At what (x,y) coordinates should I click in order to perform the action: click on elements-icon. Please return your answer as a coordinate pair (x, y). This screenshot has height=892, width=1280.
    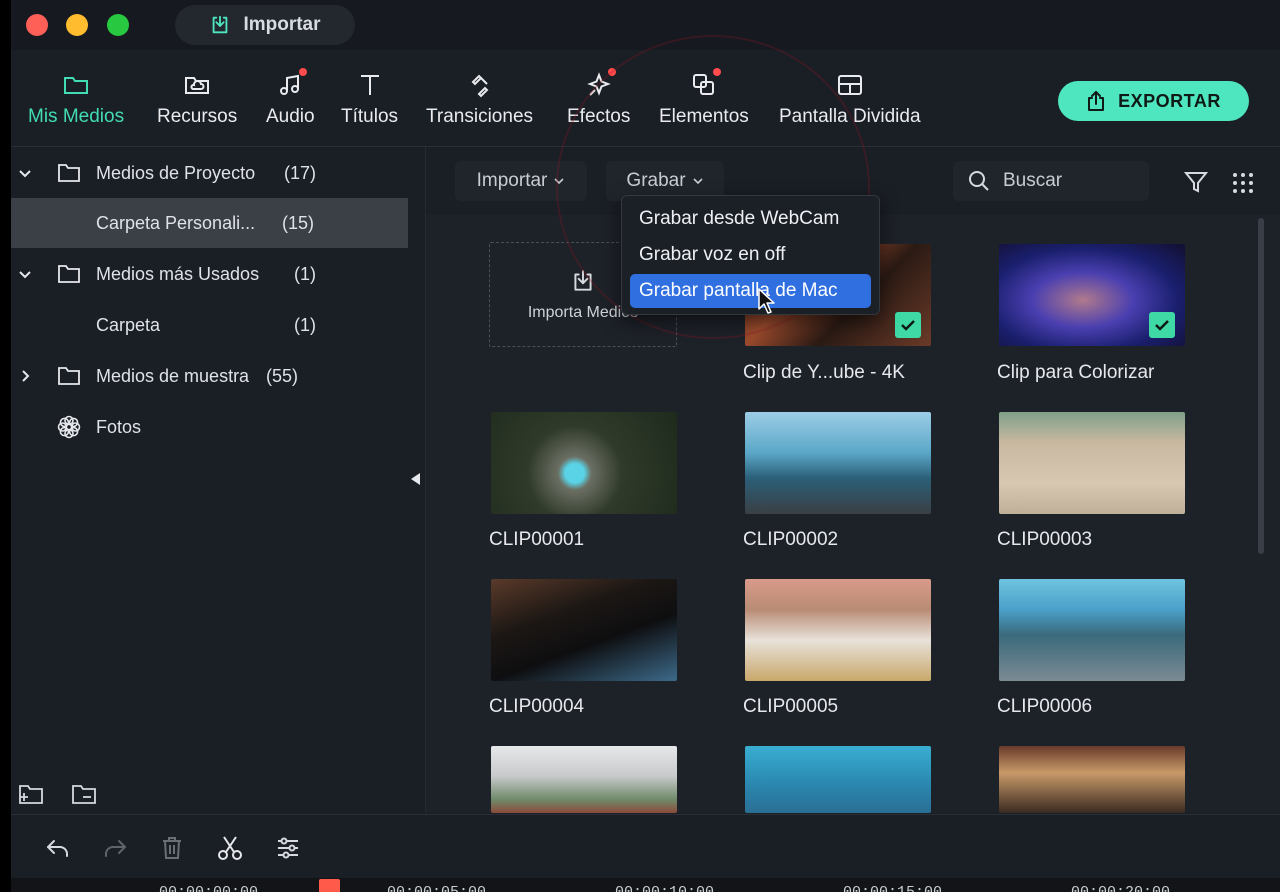
    Looking at the image, I should click on (705, 84).